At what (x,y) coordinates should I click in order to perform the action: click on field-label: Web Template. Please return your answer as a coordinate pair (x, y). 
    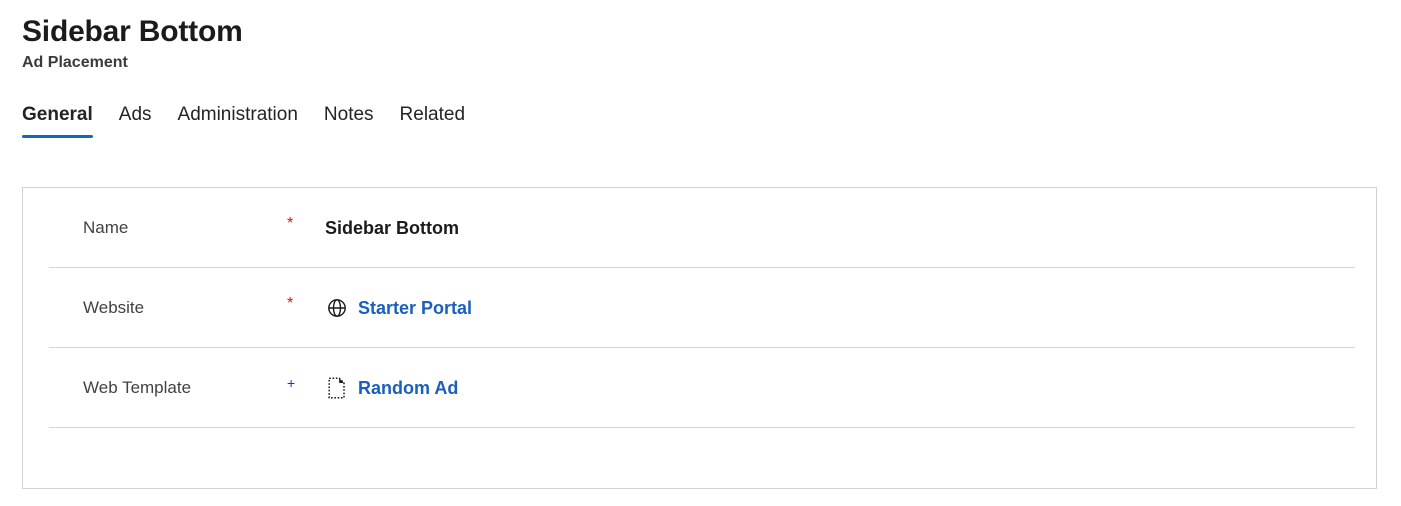
    Looking at the image, I should click on (137, 387).